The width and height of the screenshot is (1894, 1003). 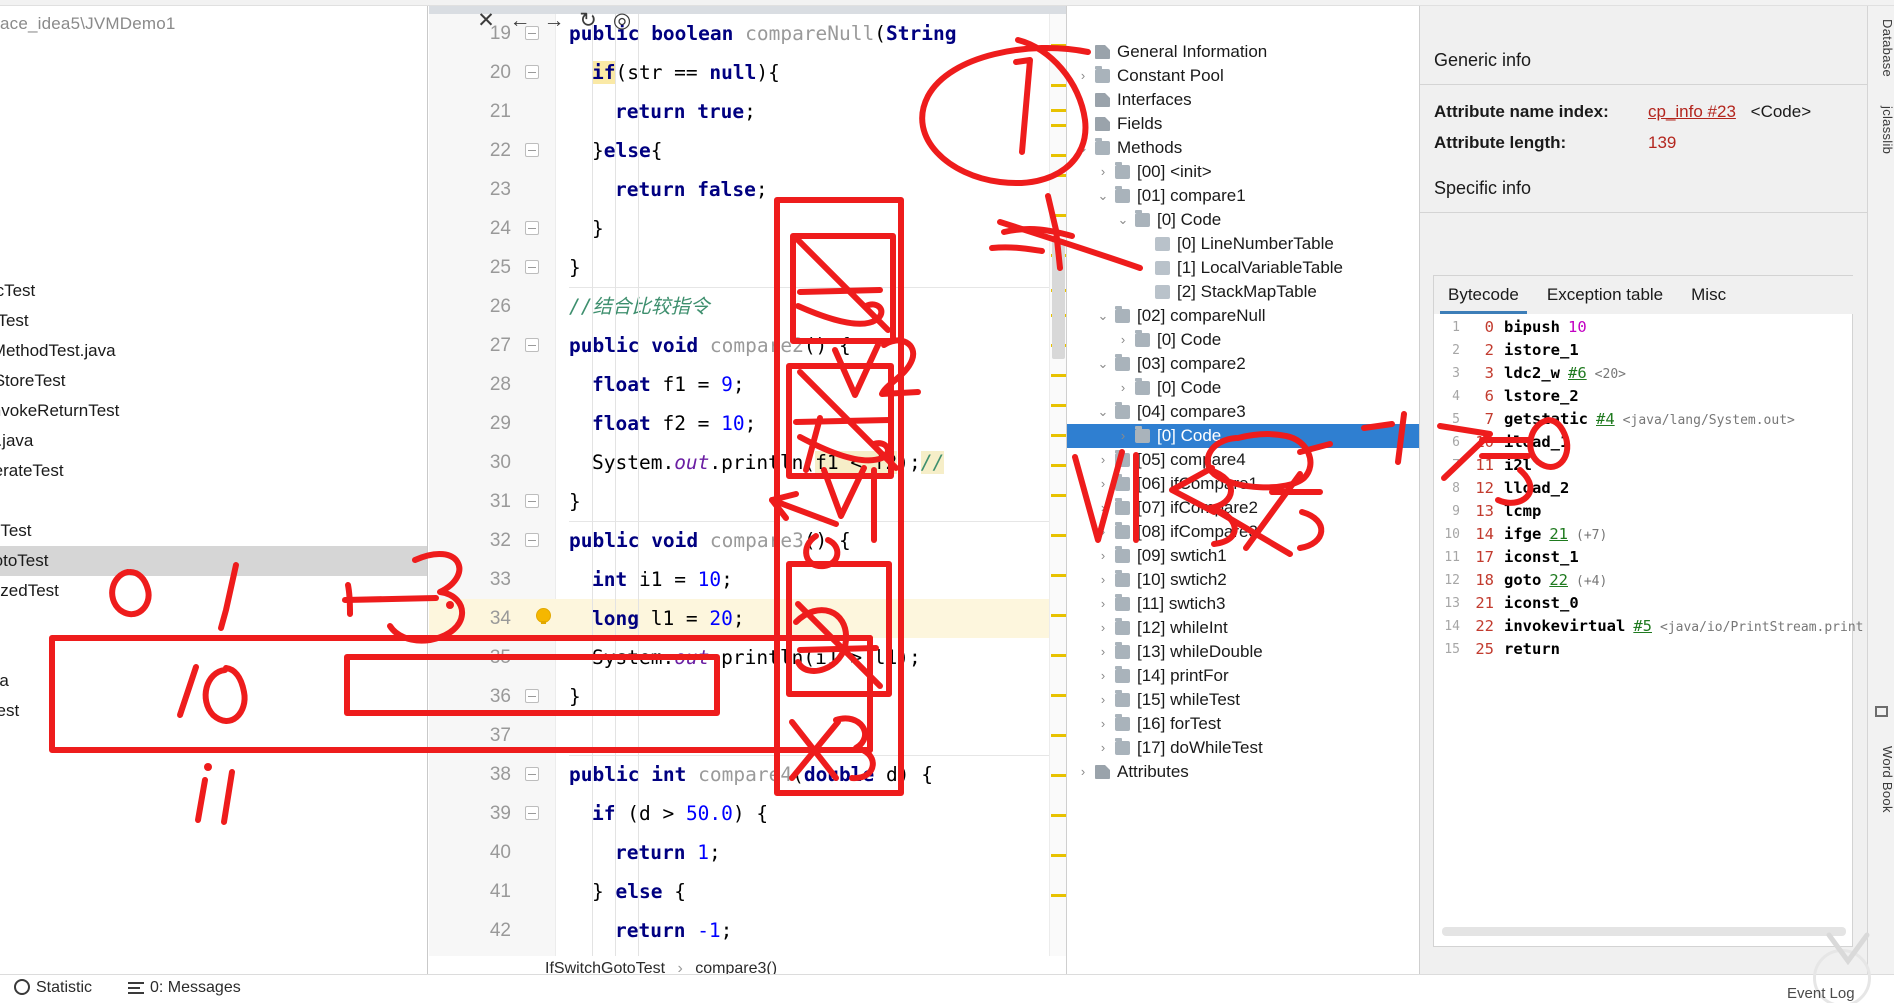 I want to click on project-tree-item: gu.java, so click(x=213, y=681).